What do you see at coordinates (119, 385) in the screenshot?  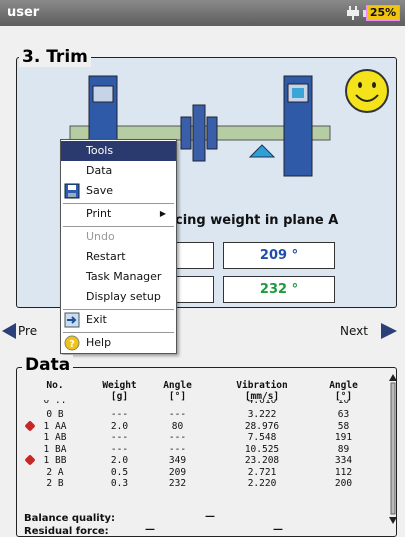 I see `table-header: Weight` at bounding box center [119, 385].